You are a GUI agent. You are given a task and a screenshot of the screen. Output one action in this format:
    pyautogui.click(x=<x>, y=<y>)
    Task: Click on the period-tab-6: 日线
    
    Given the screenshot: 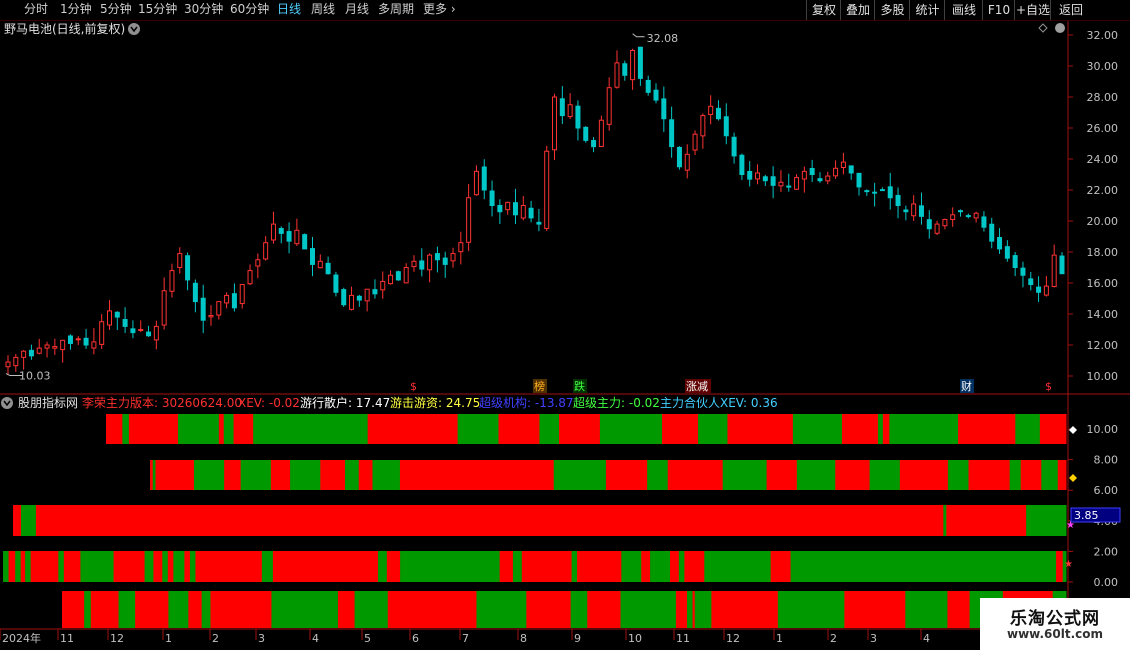 What is the action you would take?
    pyautogui.click(x=289, y=9)
    